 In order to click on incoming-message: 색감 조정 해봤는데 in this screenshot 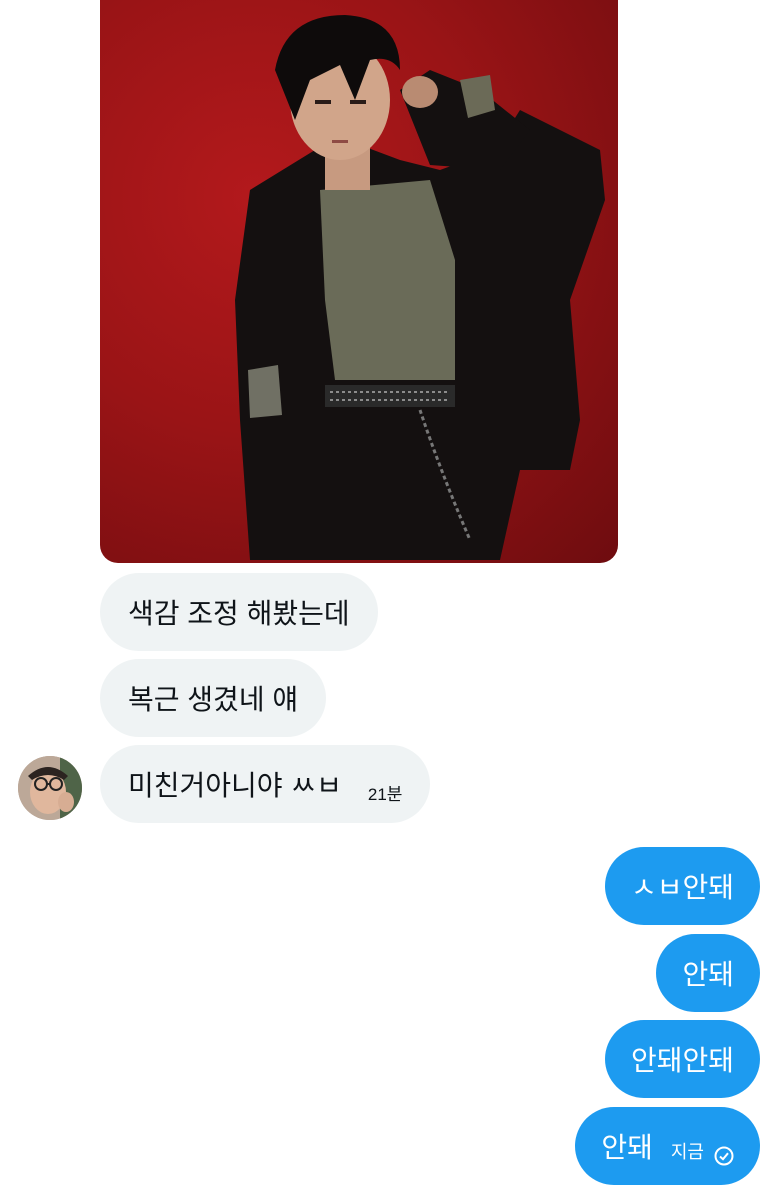, I will do `click(239, 612)`.